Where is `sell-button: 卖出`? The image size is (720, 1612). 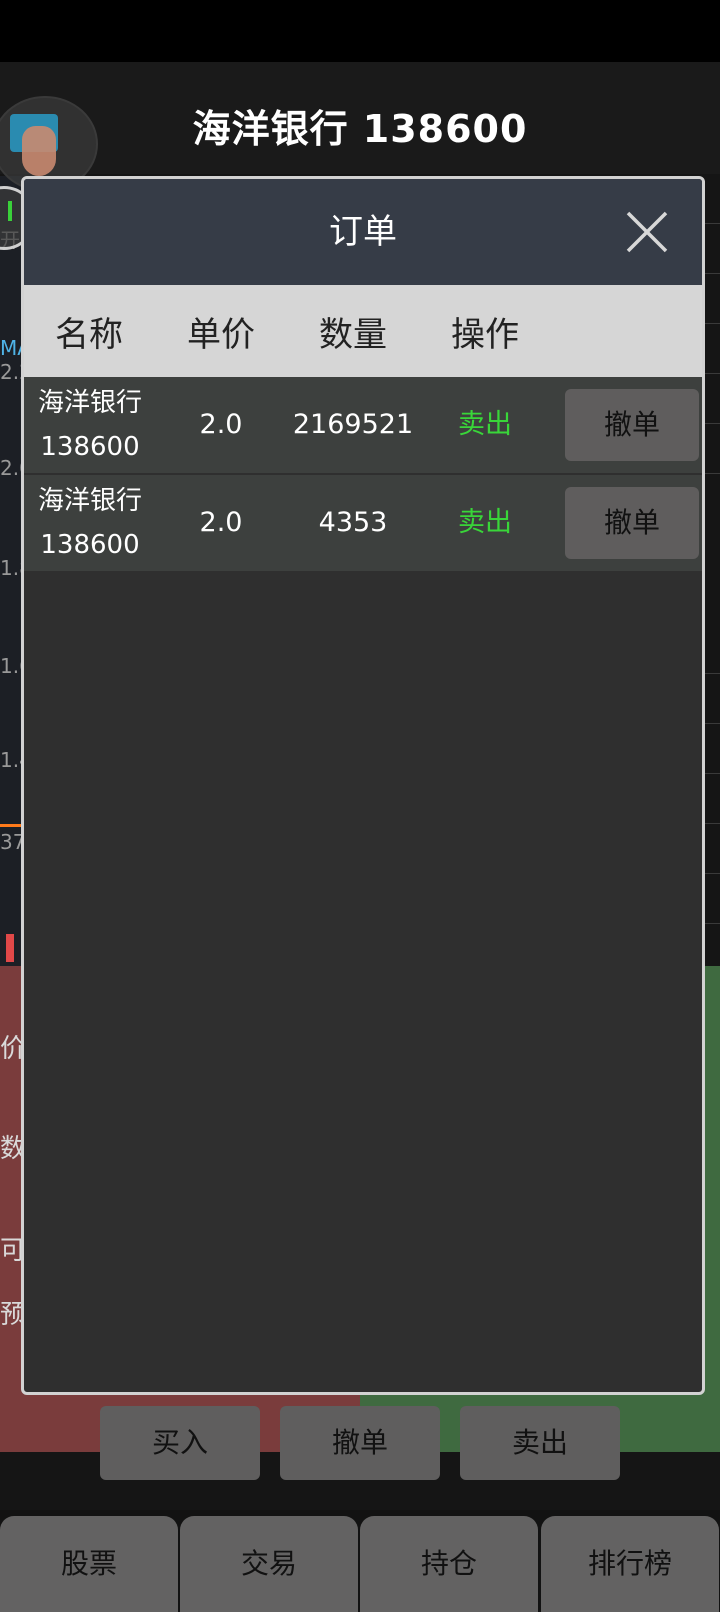 sell-button: 卖出 is located at coordinates (540, 1443).